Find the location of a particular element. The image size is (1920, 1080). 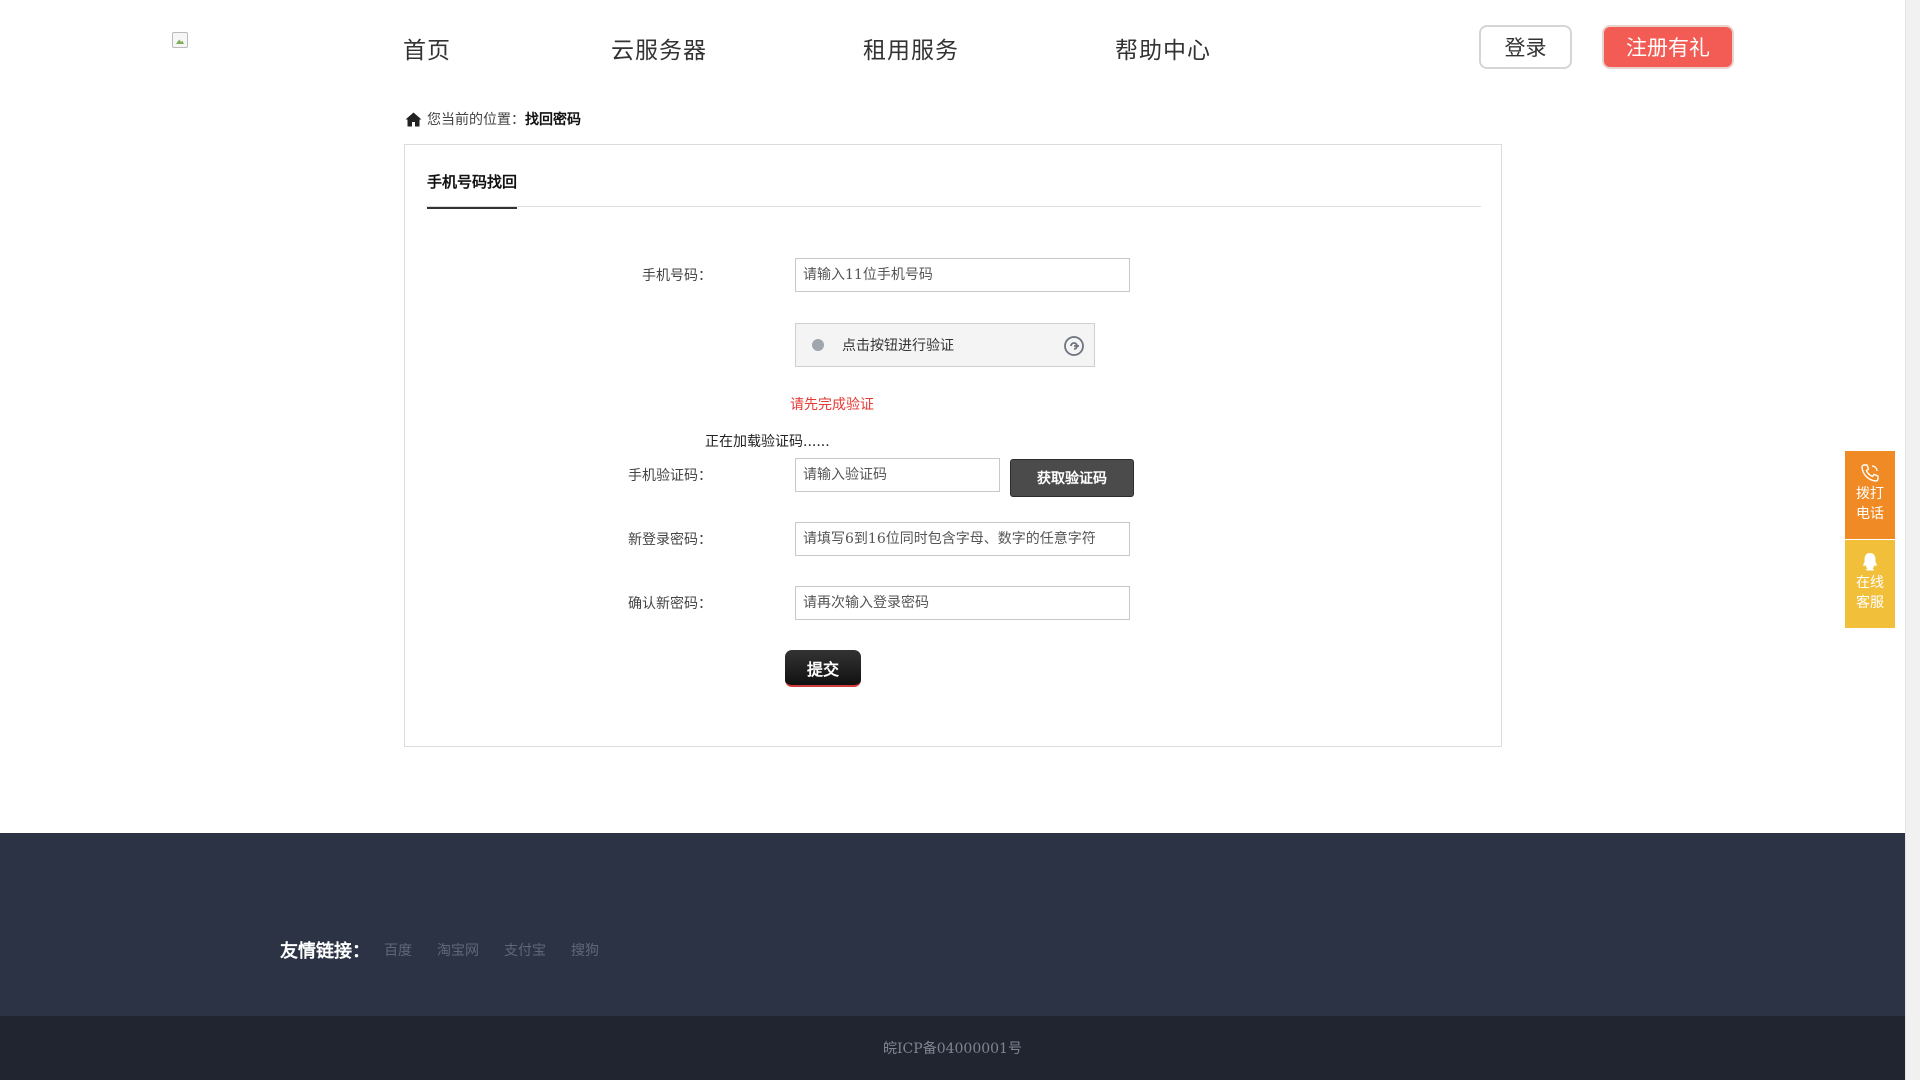

scrollbar is located at coordinates (1912, 540).